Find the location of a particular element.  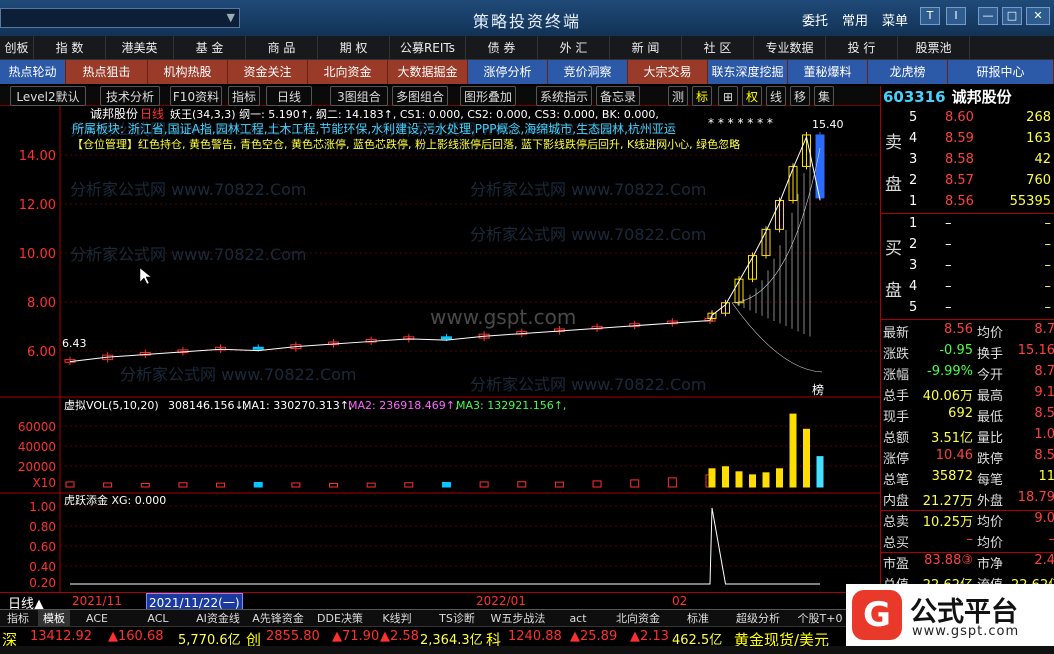

tab-ai-fund: AI资金线 is located at coordinates (218, 618).